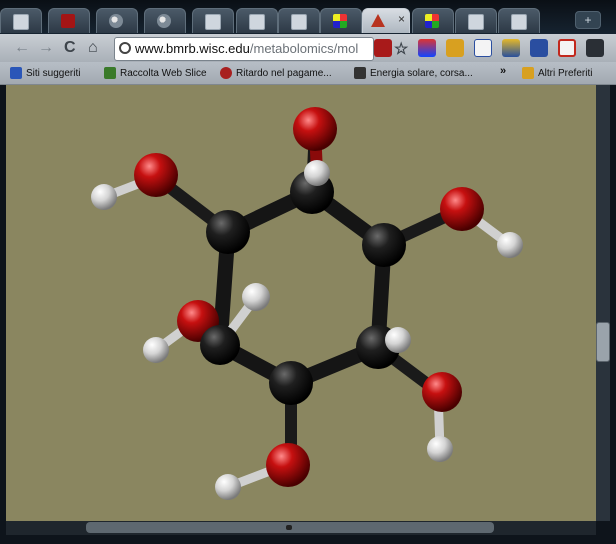 The image size is (616, 544). I want to click on extension-red-icon, so click(383, 48).